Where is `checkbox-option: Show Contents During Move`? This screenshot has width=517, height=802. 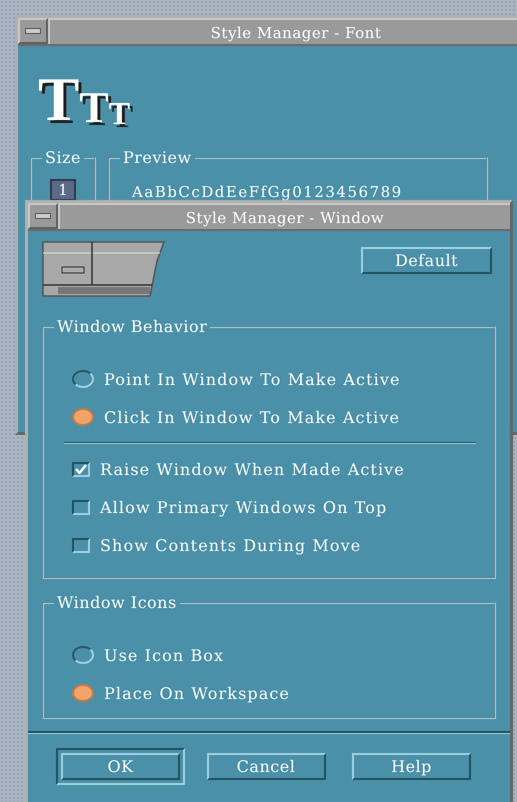
checkbox-option: Show Contents During Move is located at coordinates (278, 545).